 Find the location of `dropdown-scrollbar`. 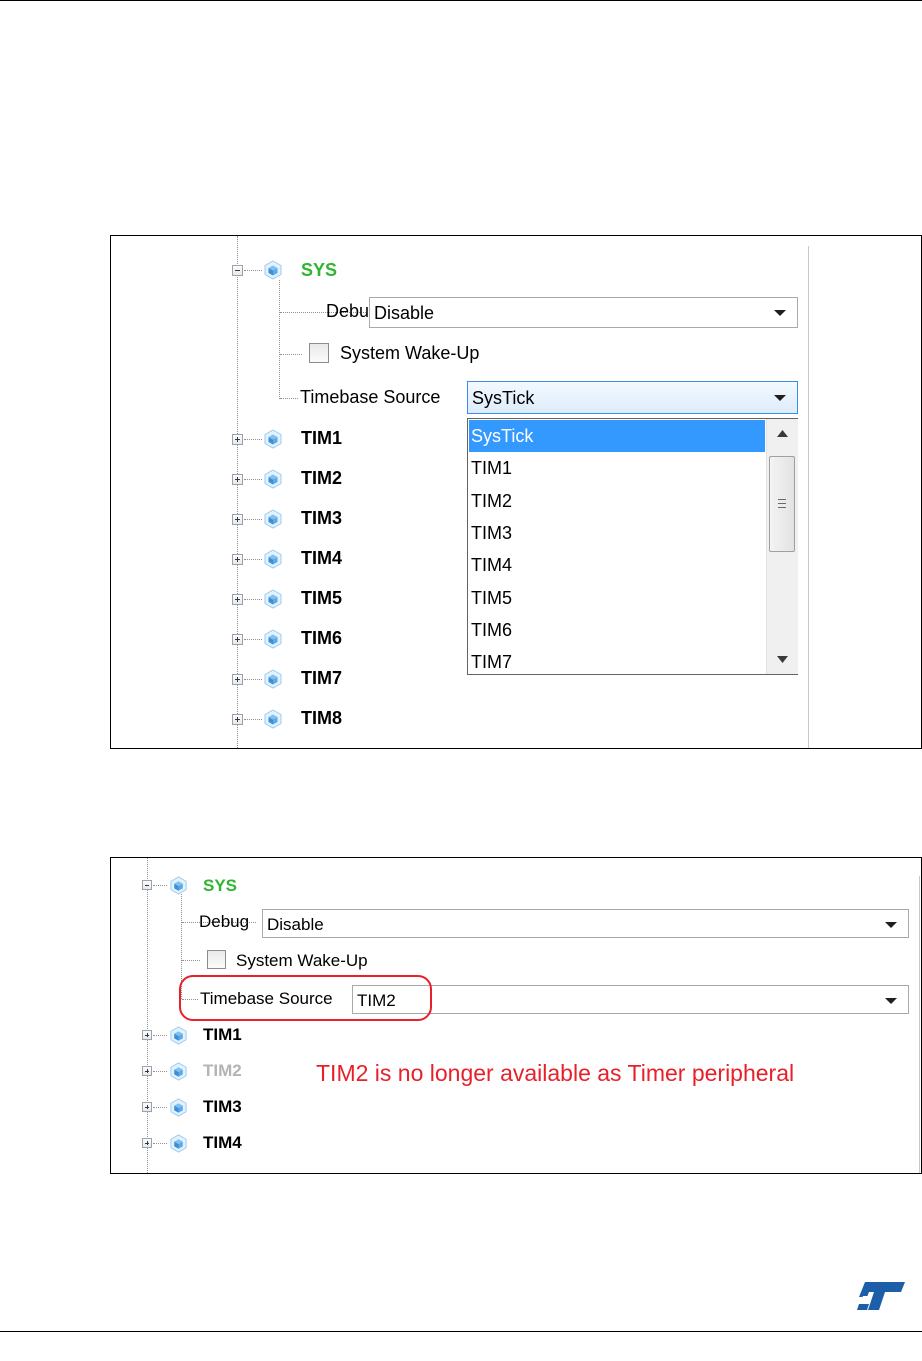

dropdown-scrollbar is located at coordinates (782, 546).